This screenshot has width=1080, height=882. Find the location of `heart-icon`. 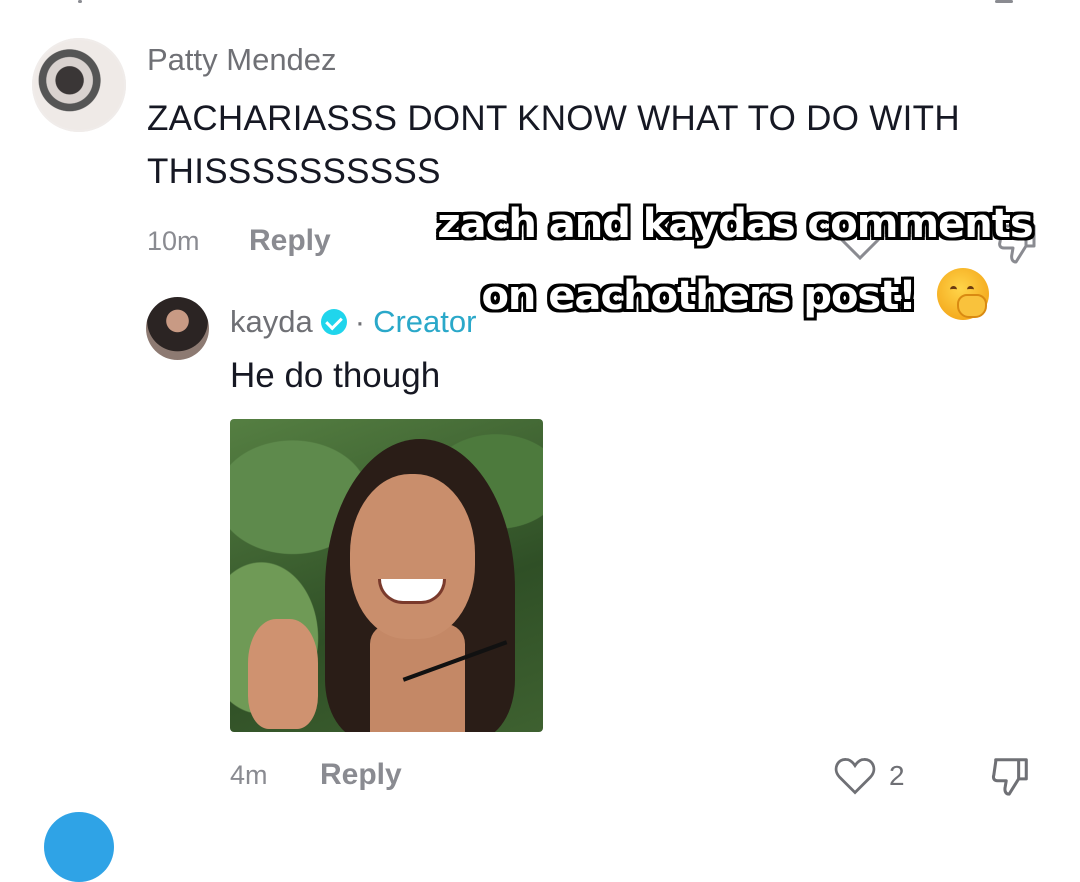

heart-icon is located at coordinates (855, 776).